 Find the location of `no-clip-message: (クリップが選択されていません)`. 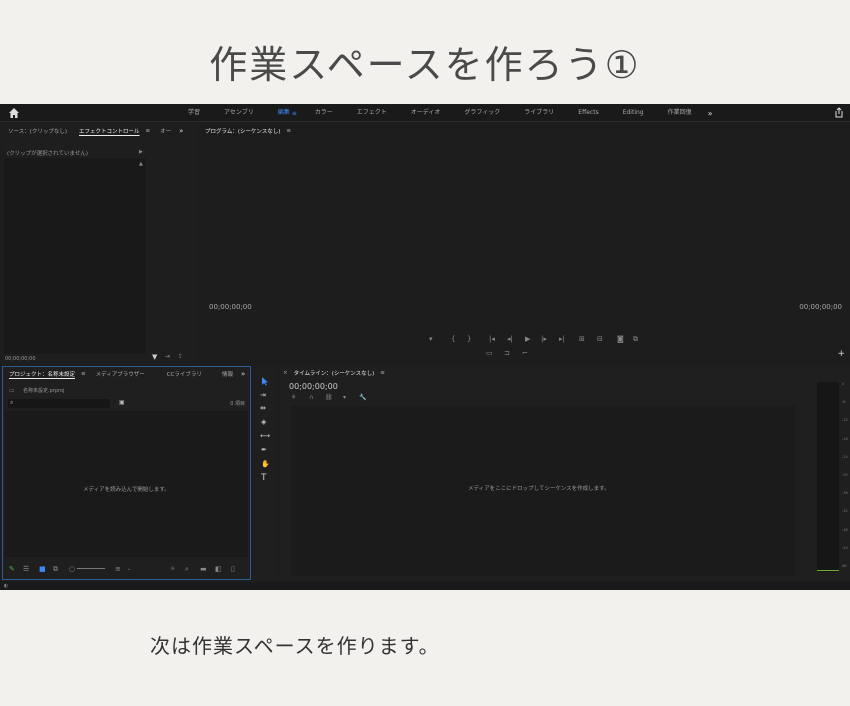

no-clip-message: (クリップが選択されていません) is located at coordinates (47, 154).